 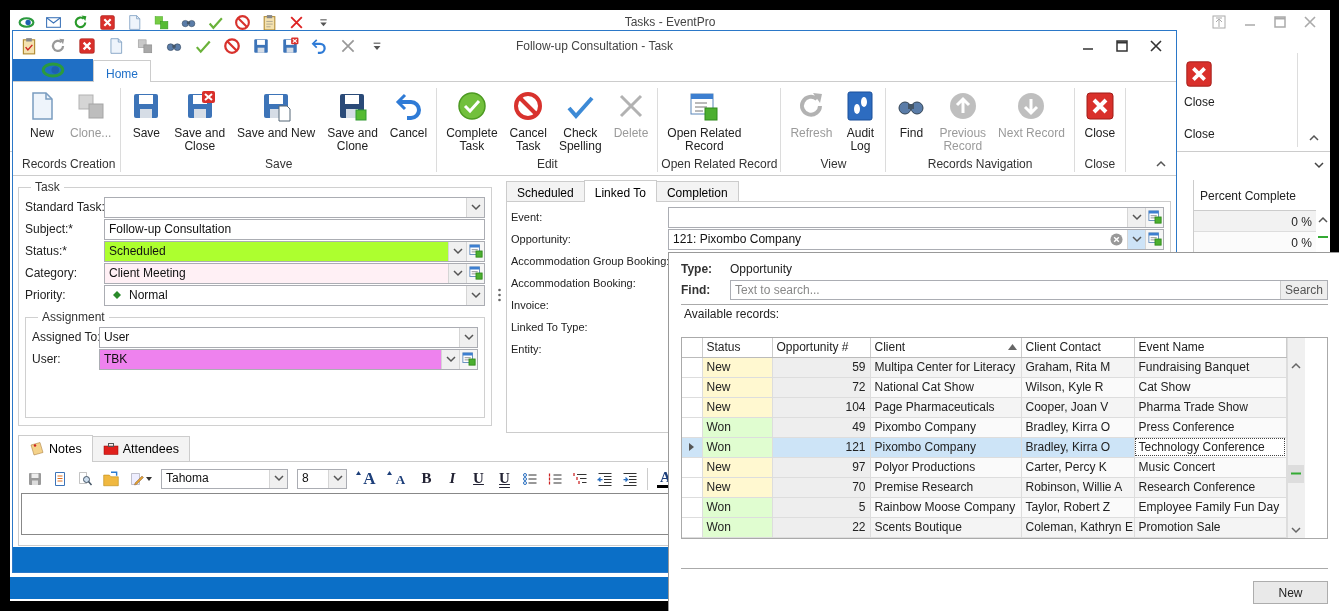 What do you see at coordinates (69, 164) in the screenshot?
I see `group-label: Records Creation` at bounding box center [69, 164].